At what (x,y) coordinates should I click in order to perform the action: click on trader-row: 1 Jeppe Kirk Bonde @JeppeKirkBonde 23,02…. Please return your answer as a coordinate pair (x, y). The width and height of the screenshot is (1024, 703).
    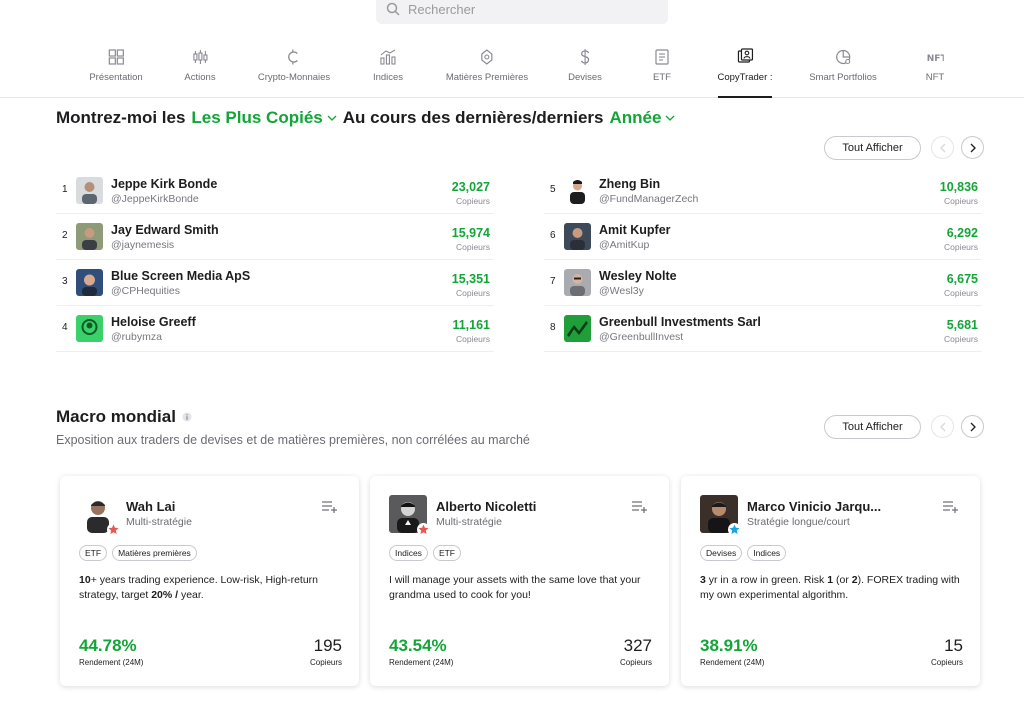
    Looking at the image, I should click on (275, 191).